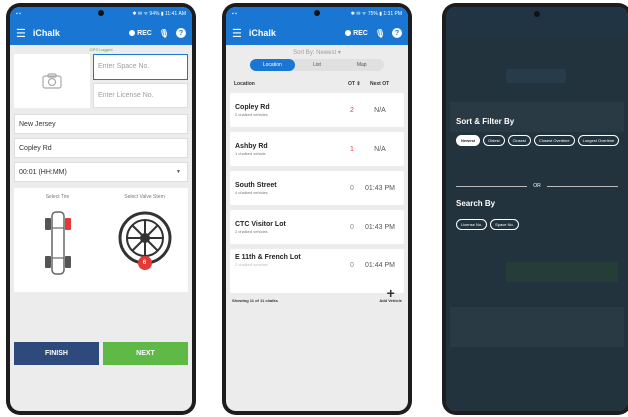 This screenshot has height=417, width=628. I want to click on list-item: Ashby Rd 1 chalked vehicle 1 N/A, so click(317, 149).